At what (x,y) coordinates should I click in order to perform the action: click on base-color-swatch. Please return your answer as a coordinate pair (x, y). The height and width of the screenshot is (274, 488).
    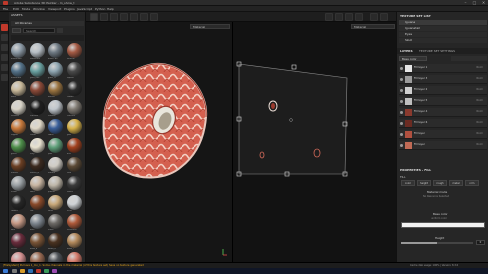
    Looking at the image, I should click on (443, 225).